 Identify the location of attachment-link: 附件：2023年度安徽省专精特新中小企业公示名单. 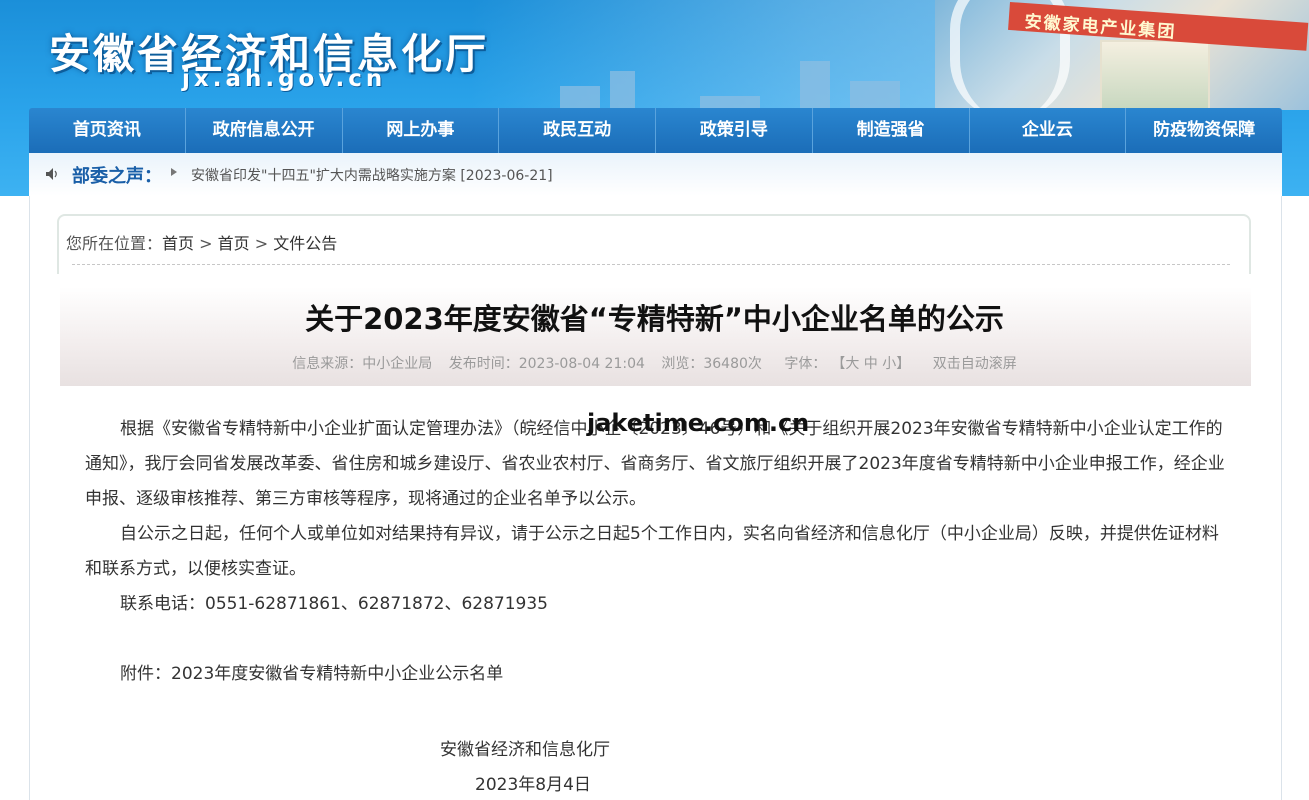
(657, 674).